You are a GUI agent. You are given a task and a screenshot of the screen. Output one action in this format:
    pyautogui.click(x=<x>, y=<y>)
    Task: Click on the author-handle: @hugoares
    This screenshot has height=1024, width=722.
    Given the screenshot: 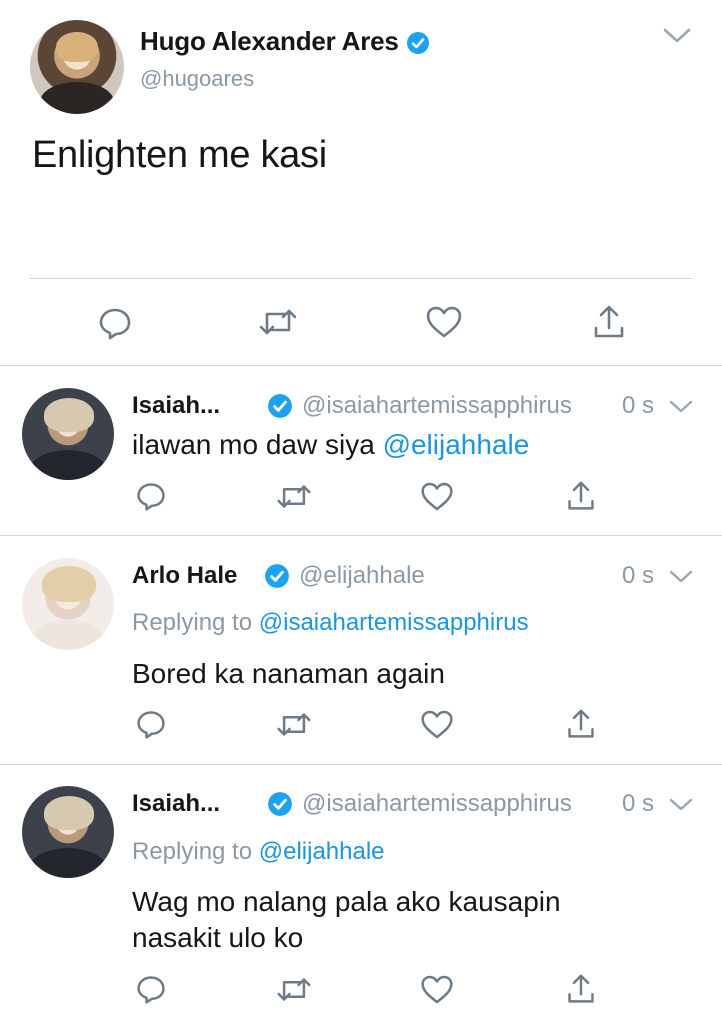 What is the action you would take?
    pyautogui.click(x=197, y=79)
    